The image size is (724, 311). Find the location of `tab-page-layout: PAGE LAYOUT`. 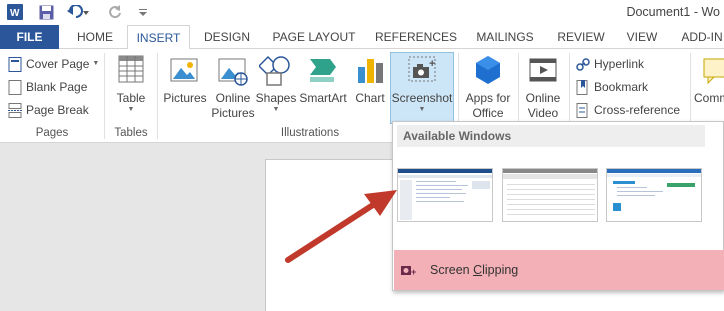

tab-page-layout: PAGE LAYOUT is located at coordinates (314, 37).